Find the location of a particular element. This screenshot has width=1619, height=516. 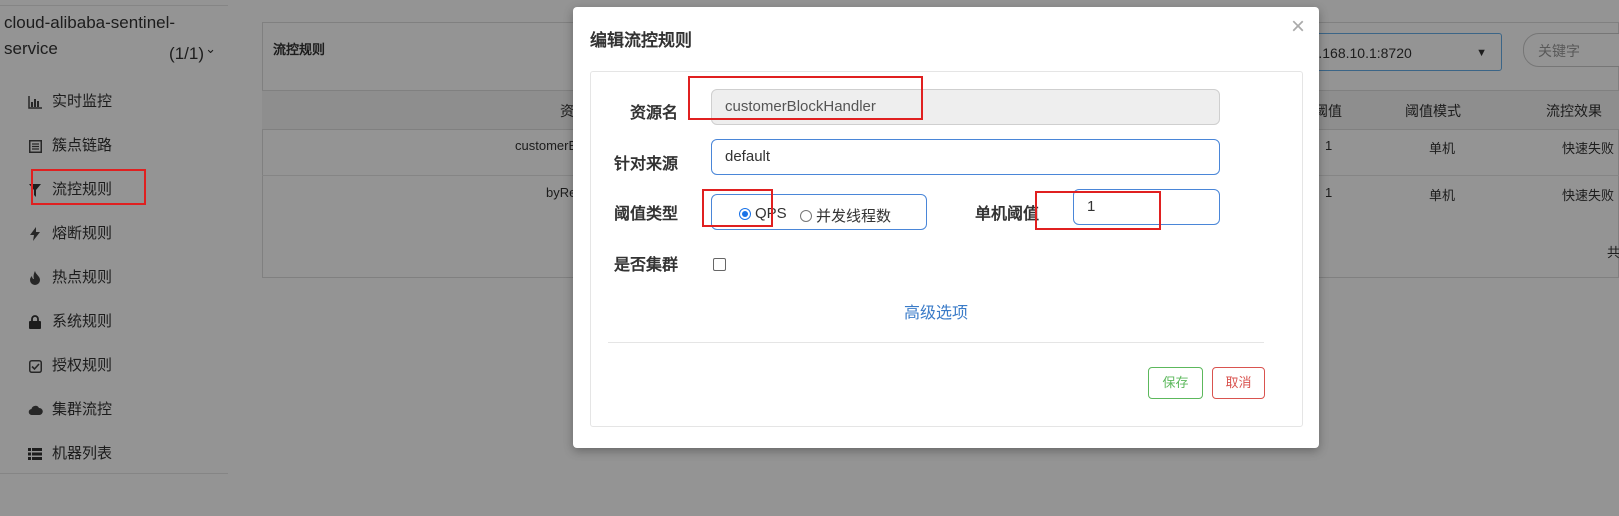

radio-qps: QPS is located at coordinates (763, 213).